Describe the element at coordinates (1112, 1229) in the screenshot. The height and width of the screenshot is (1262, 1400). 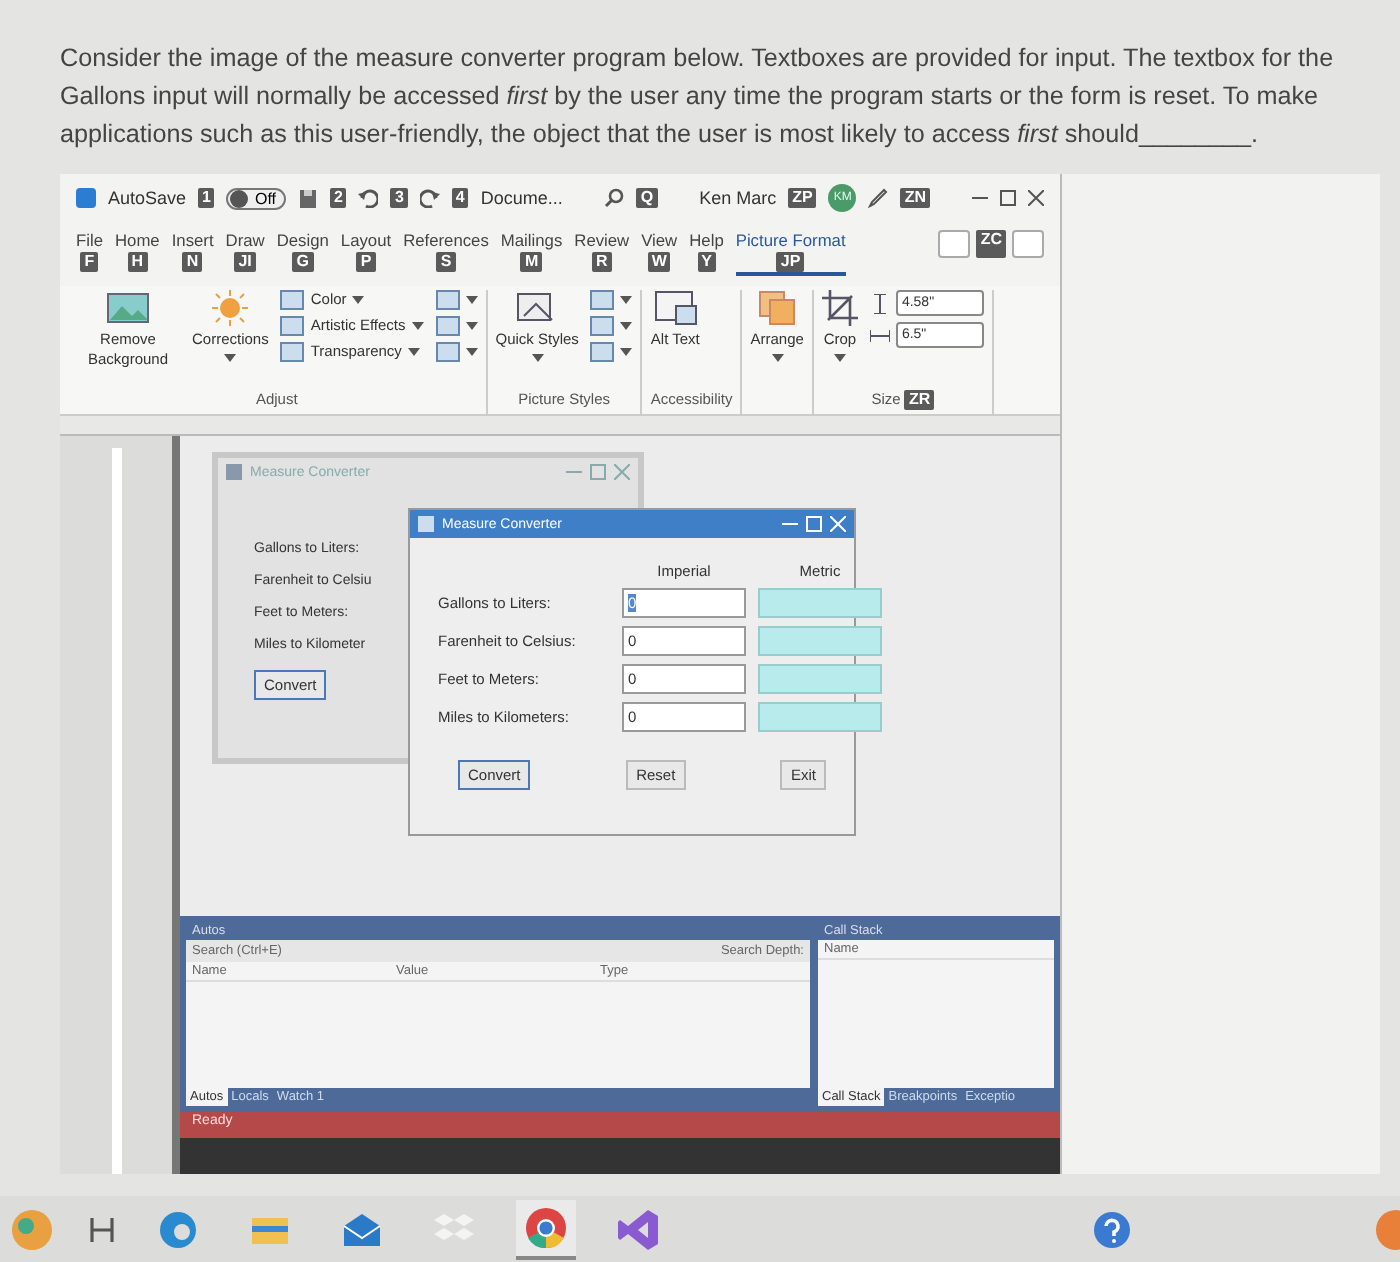
I see `help-icon` at that location.